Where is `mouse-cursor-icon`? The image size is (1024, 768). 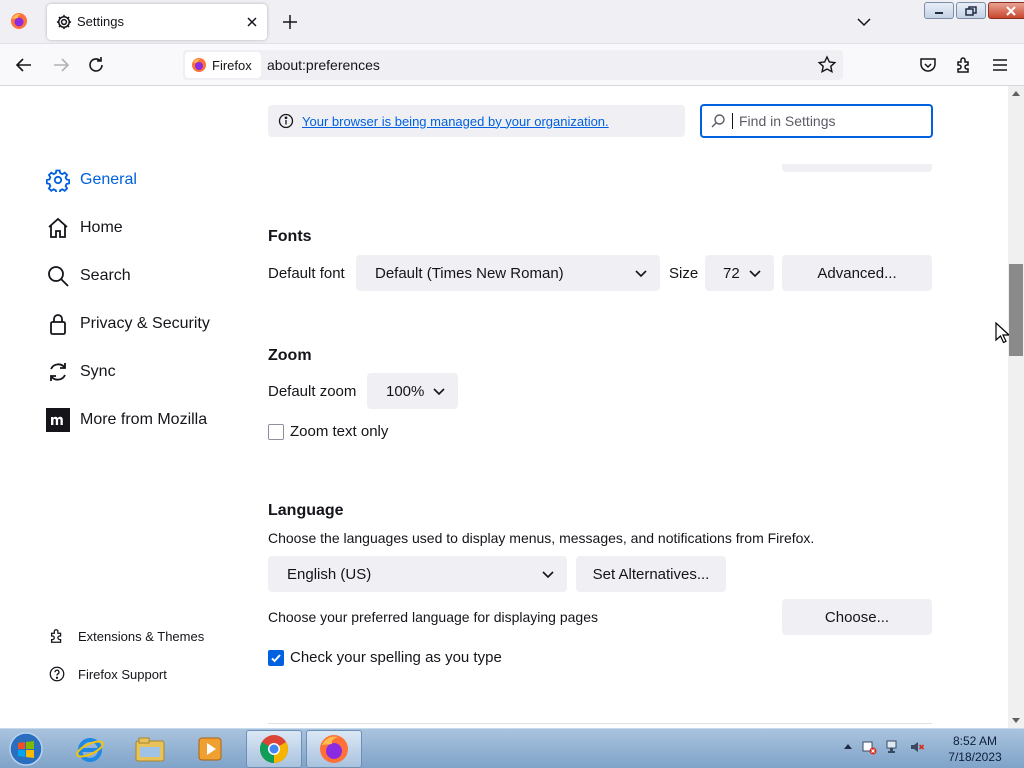 mouse-cursor-icon is located at coordinates (1002, 333).